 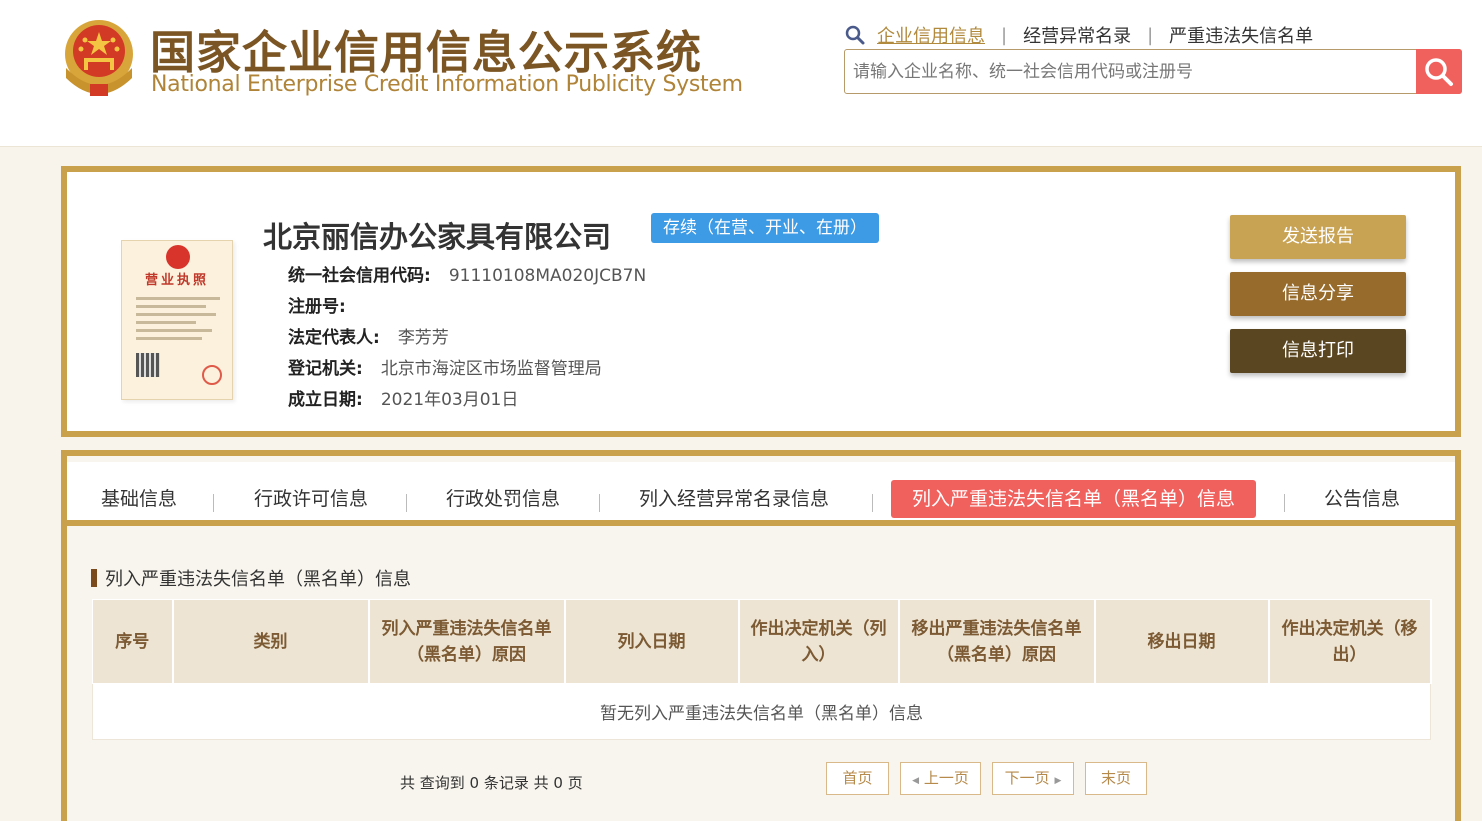 What do you see at coordinates (271, 641) in the screenshot?
I see `column-header: 类别` at bounding box center [271, 641].